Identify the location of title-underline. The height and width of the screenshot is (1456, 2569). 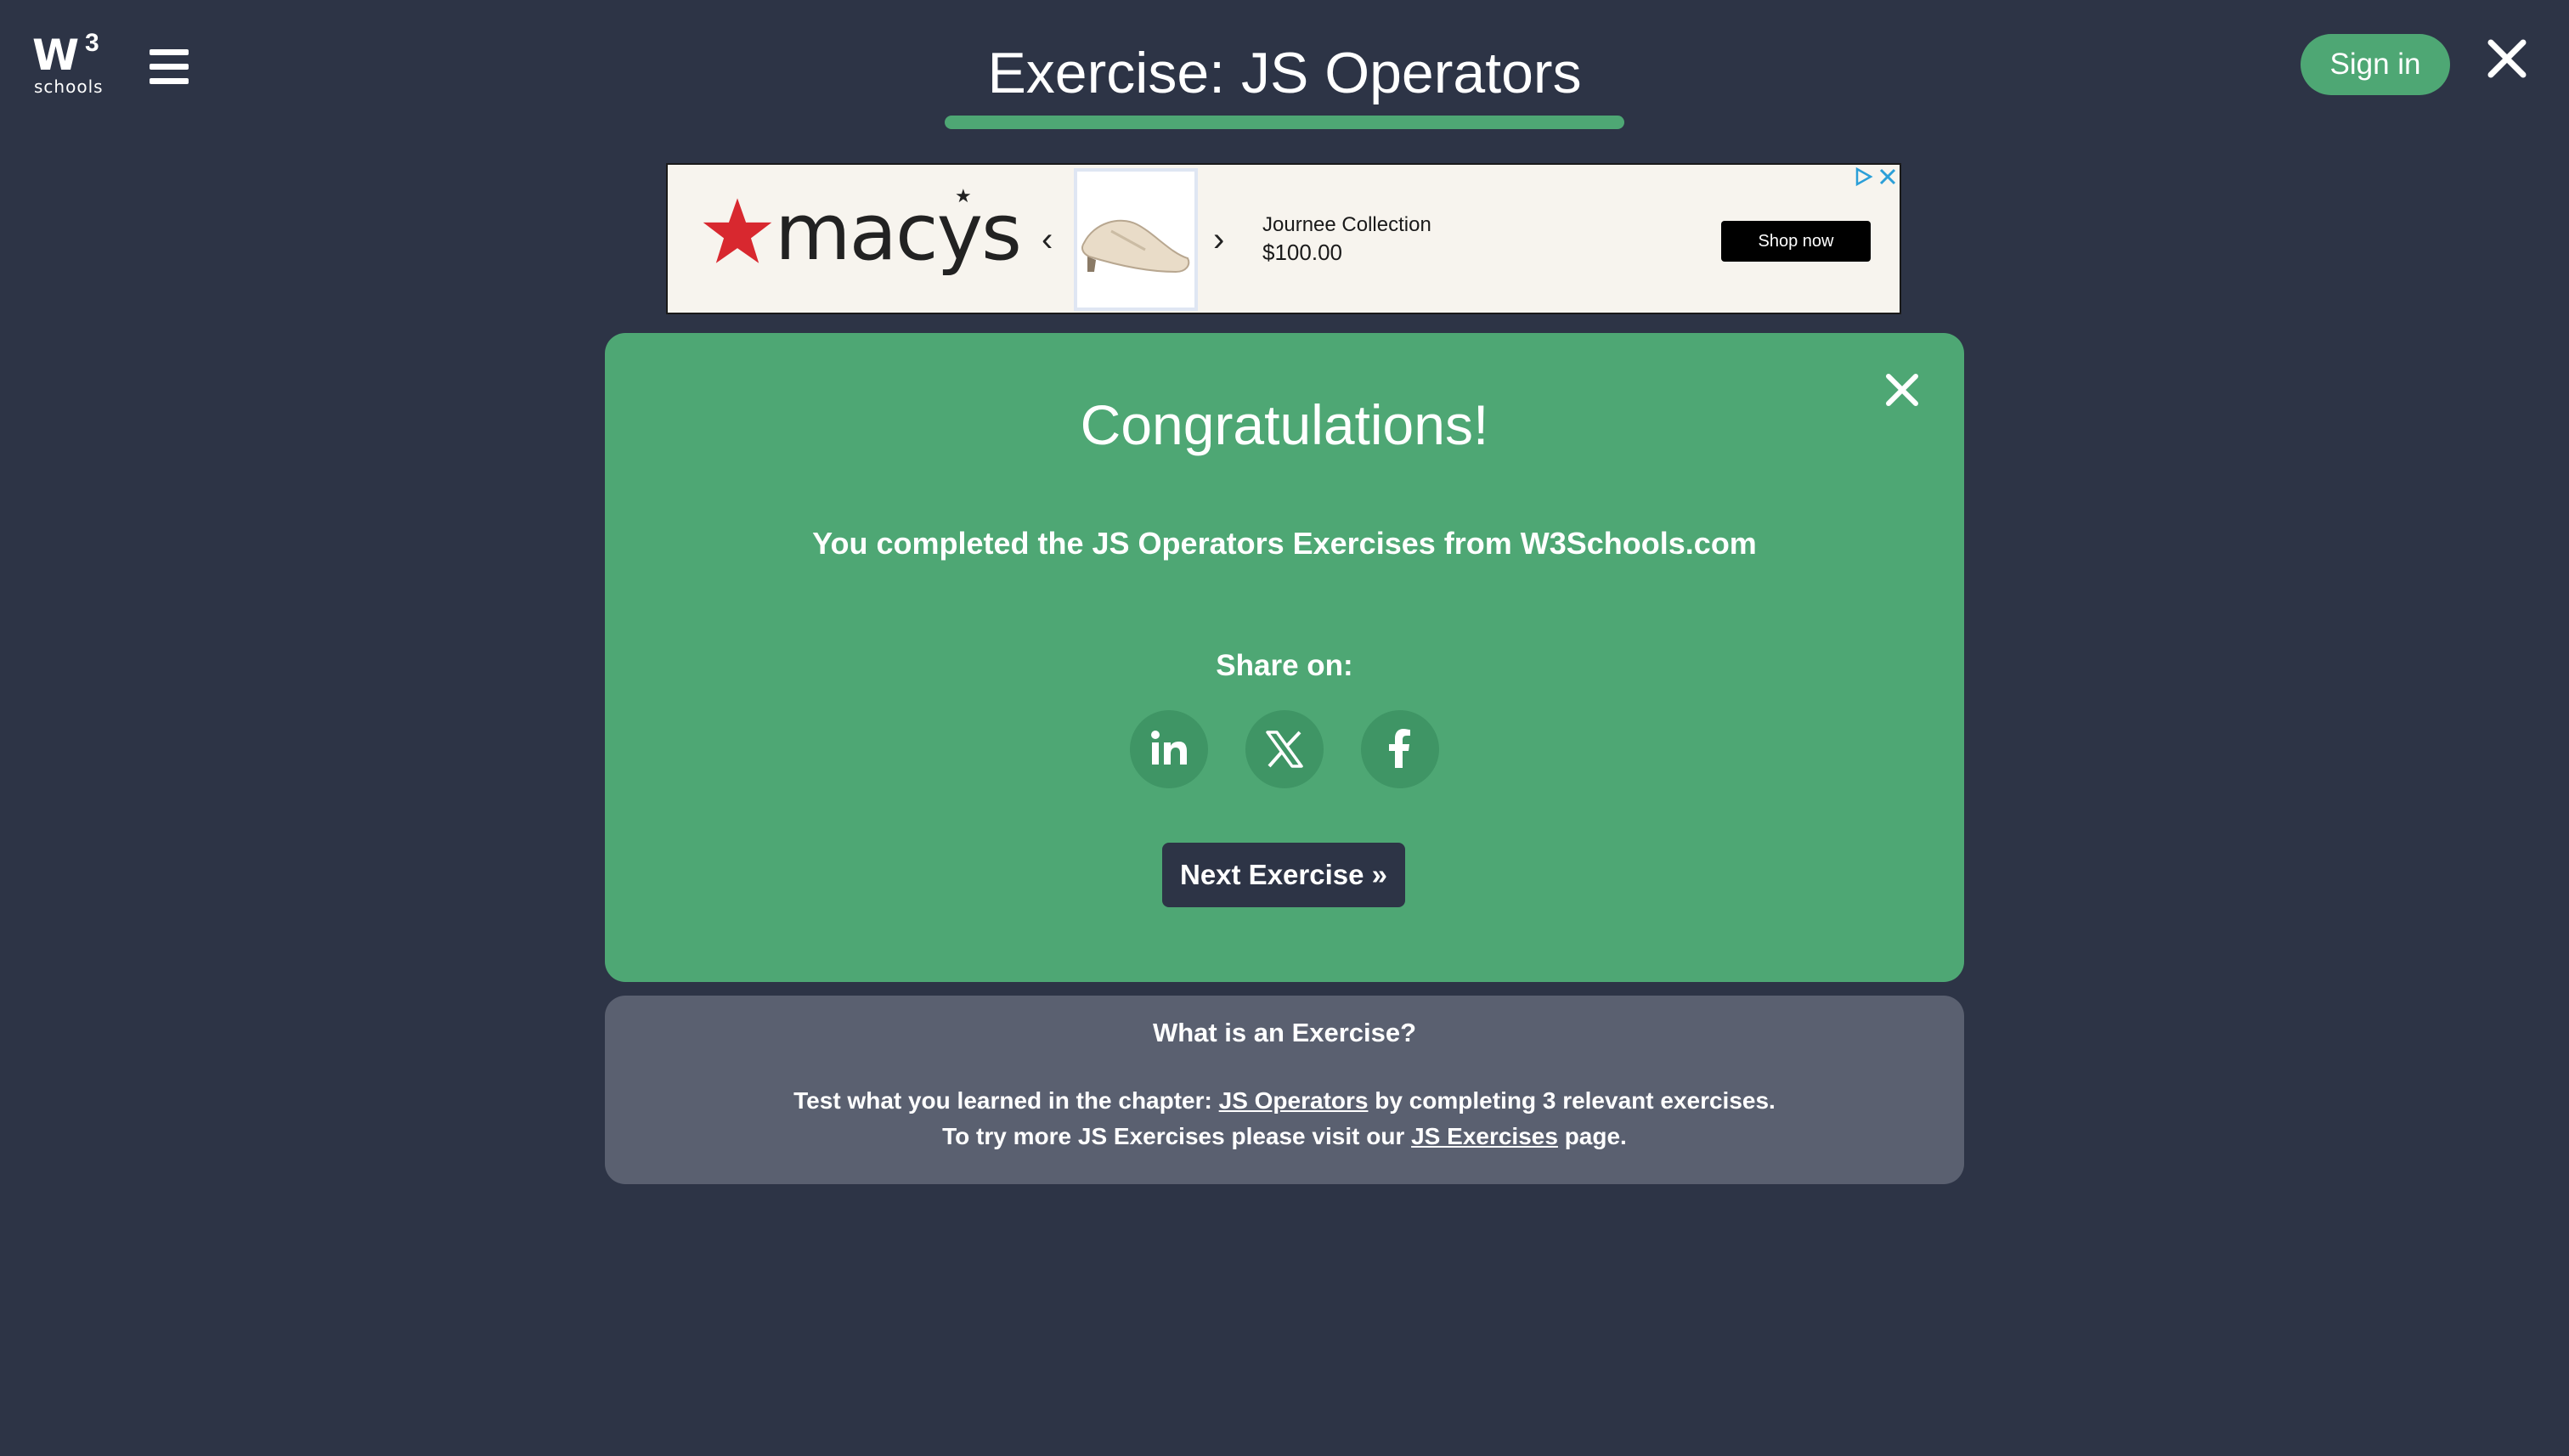
(1284, 123).